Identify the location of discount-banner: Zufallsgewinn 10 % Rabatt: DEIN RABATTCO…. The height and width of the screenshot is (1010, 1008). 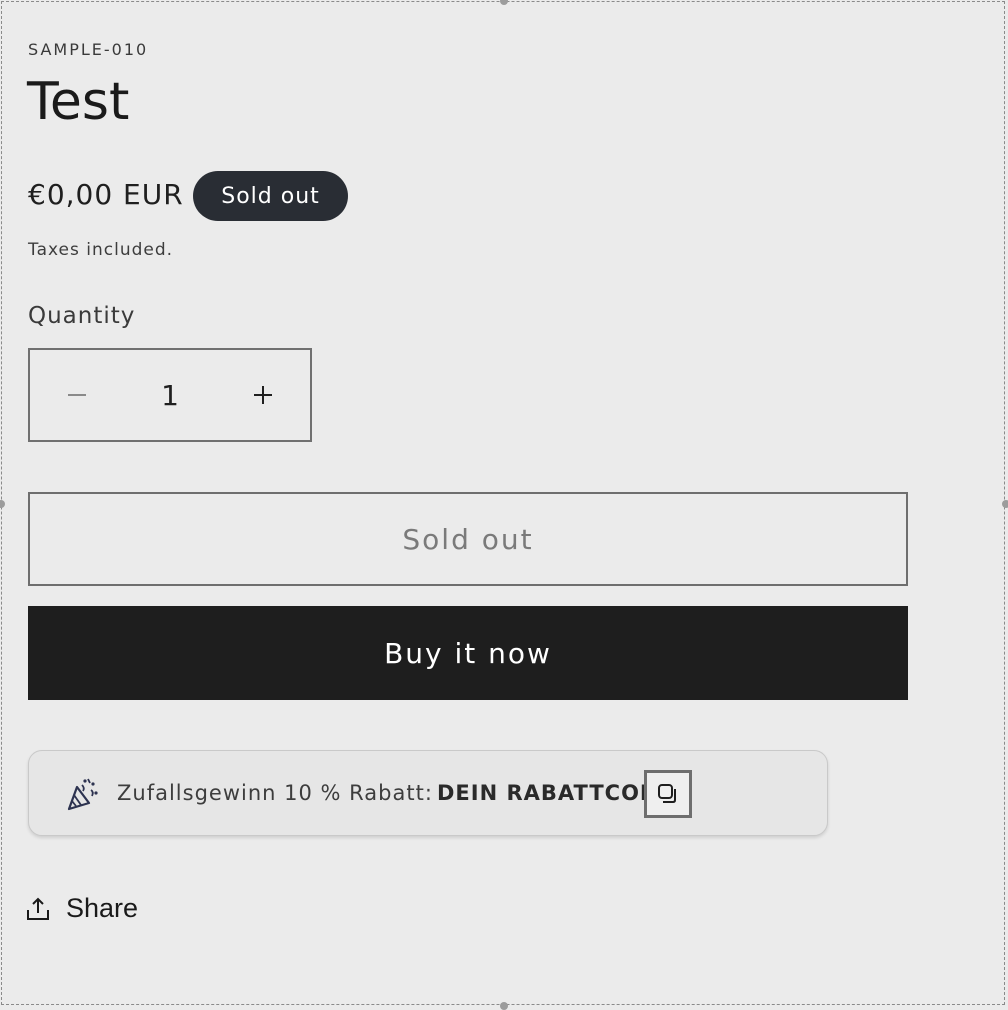
(428, 793).